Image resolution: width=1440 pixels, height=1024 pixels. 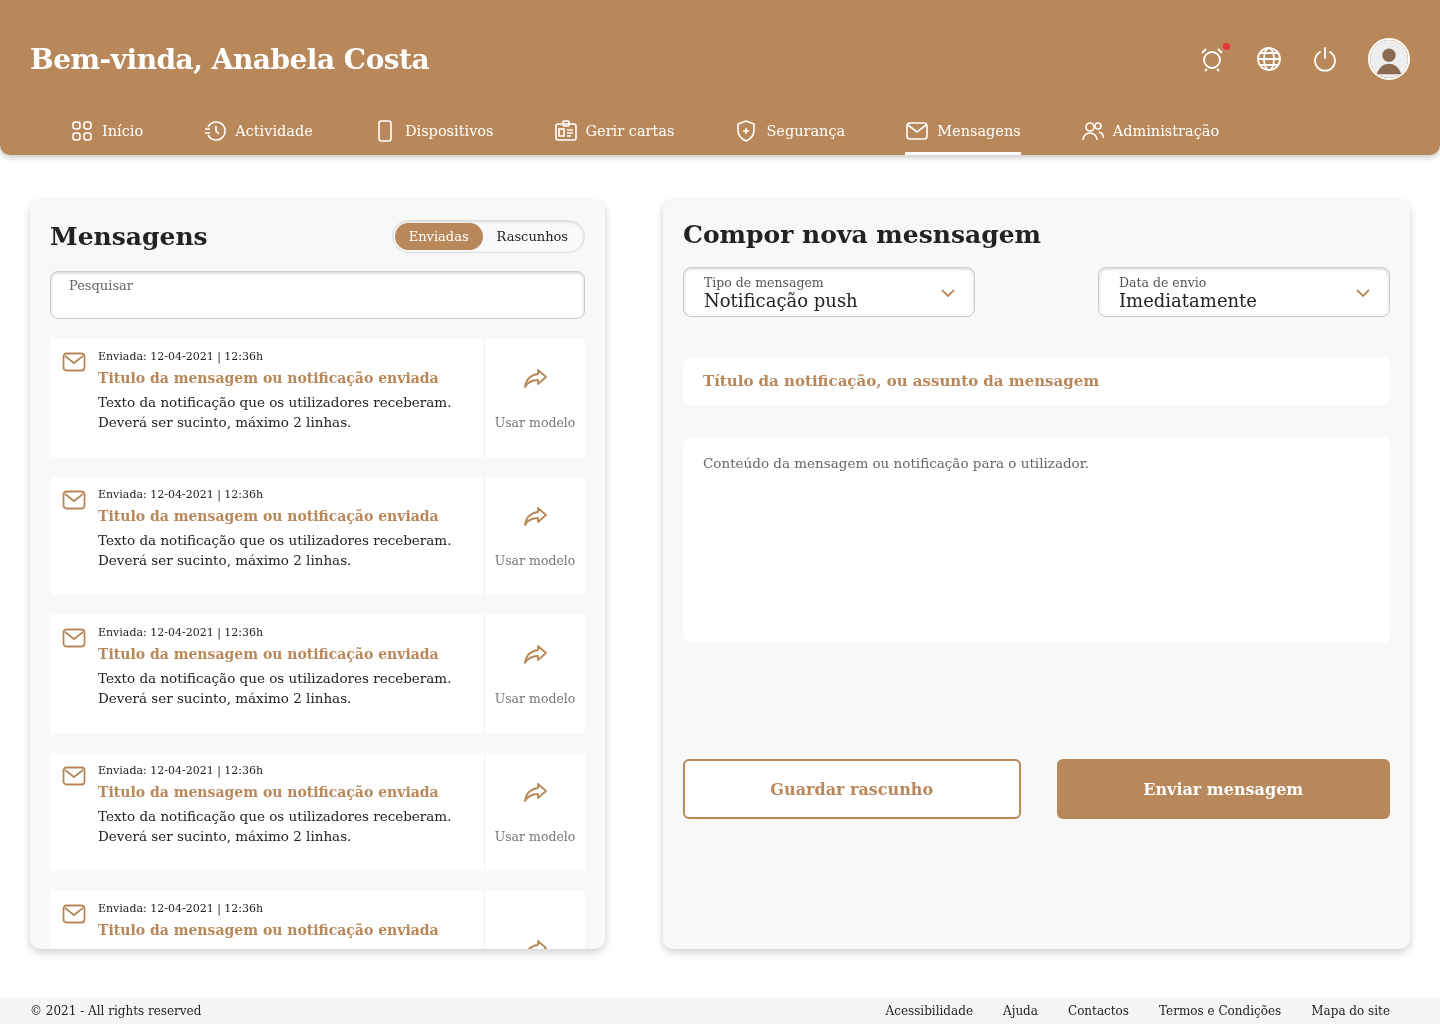 I want to click on users-icon, so click(x=1092, y=131).